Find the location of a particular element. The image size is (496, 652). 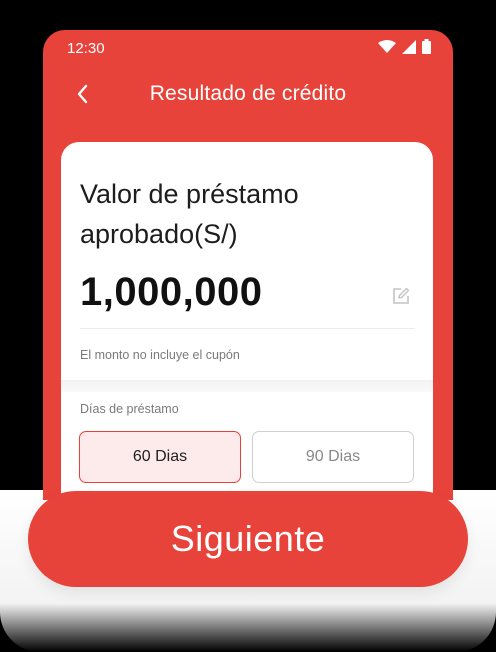

status-icons is located at coordinates (404, 46).